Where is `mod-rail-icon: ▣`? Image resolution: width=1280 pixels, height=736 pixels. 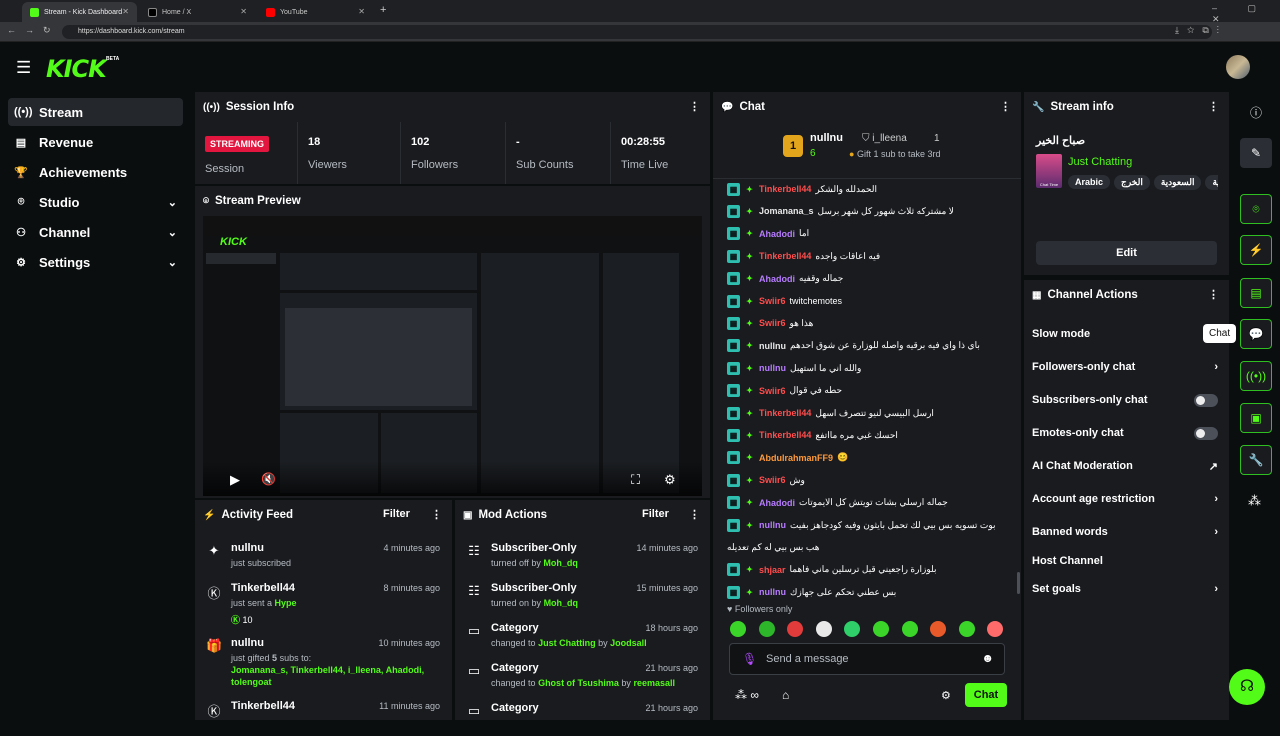 mod-rail-icon: ▣ is located at coordinates (1256, 418).